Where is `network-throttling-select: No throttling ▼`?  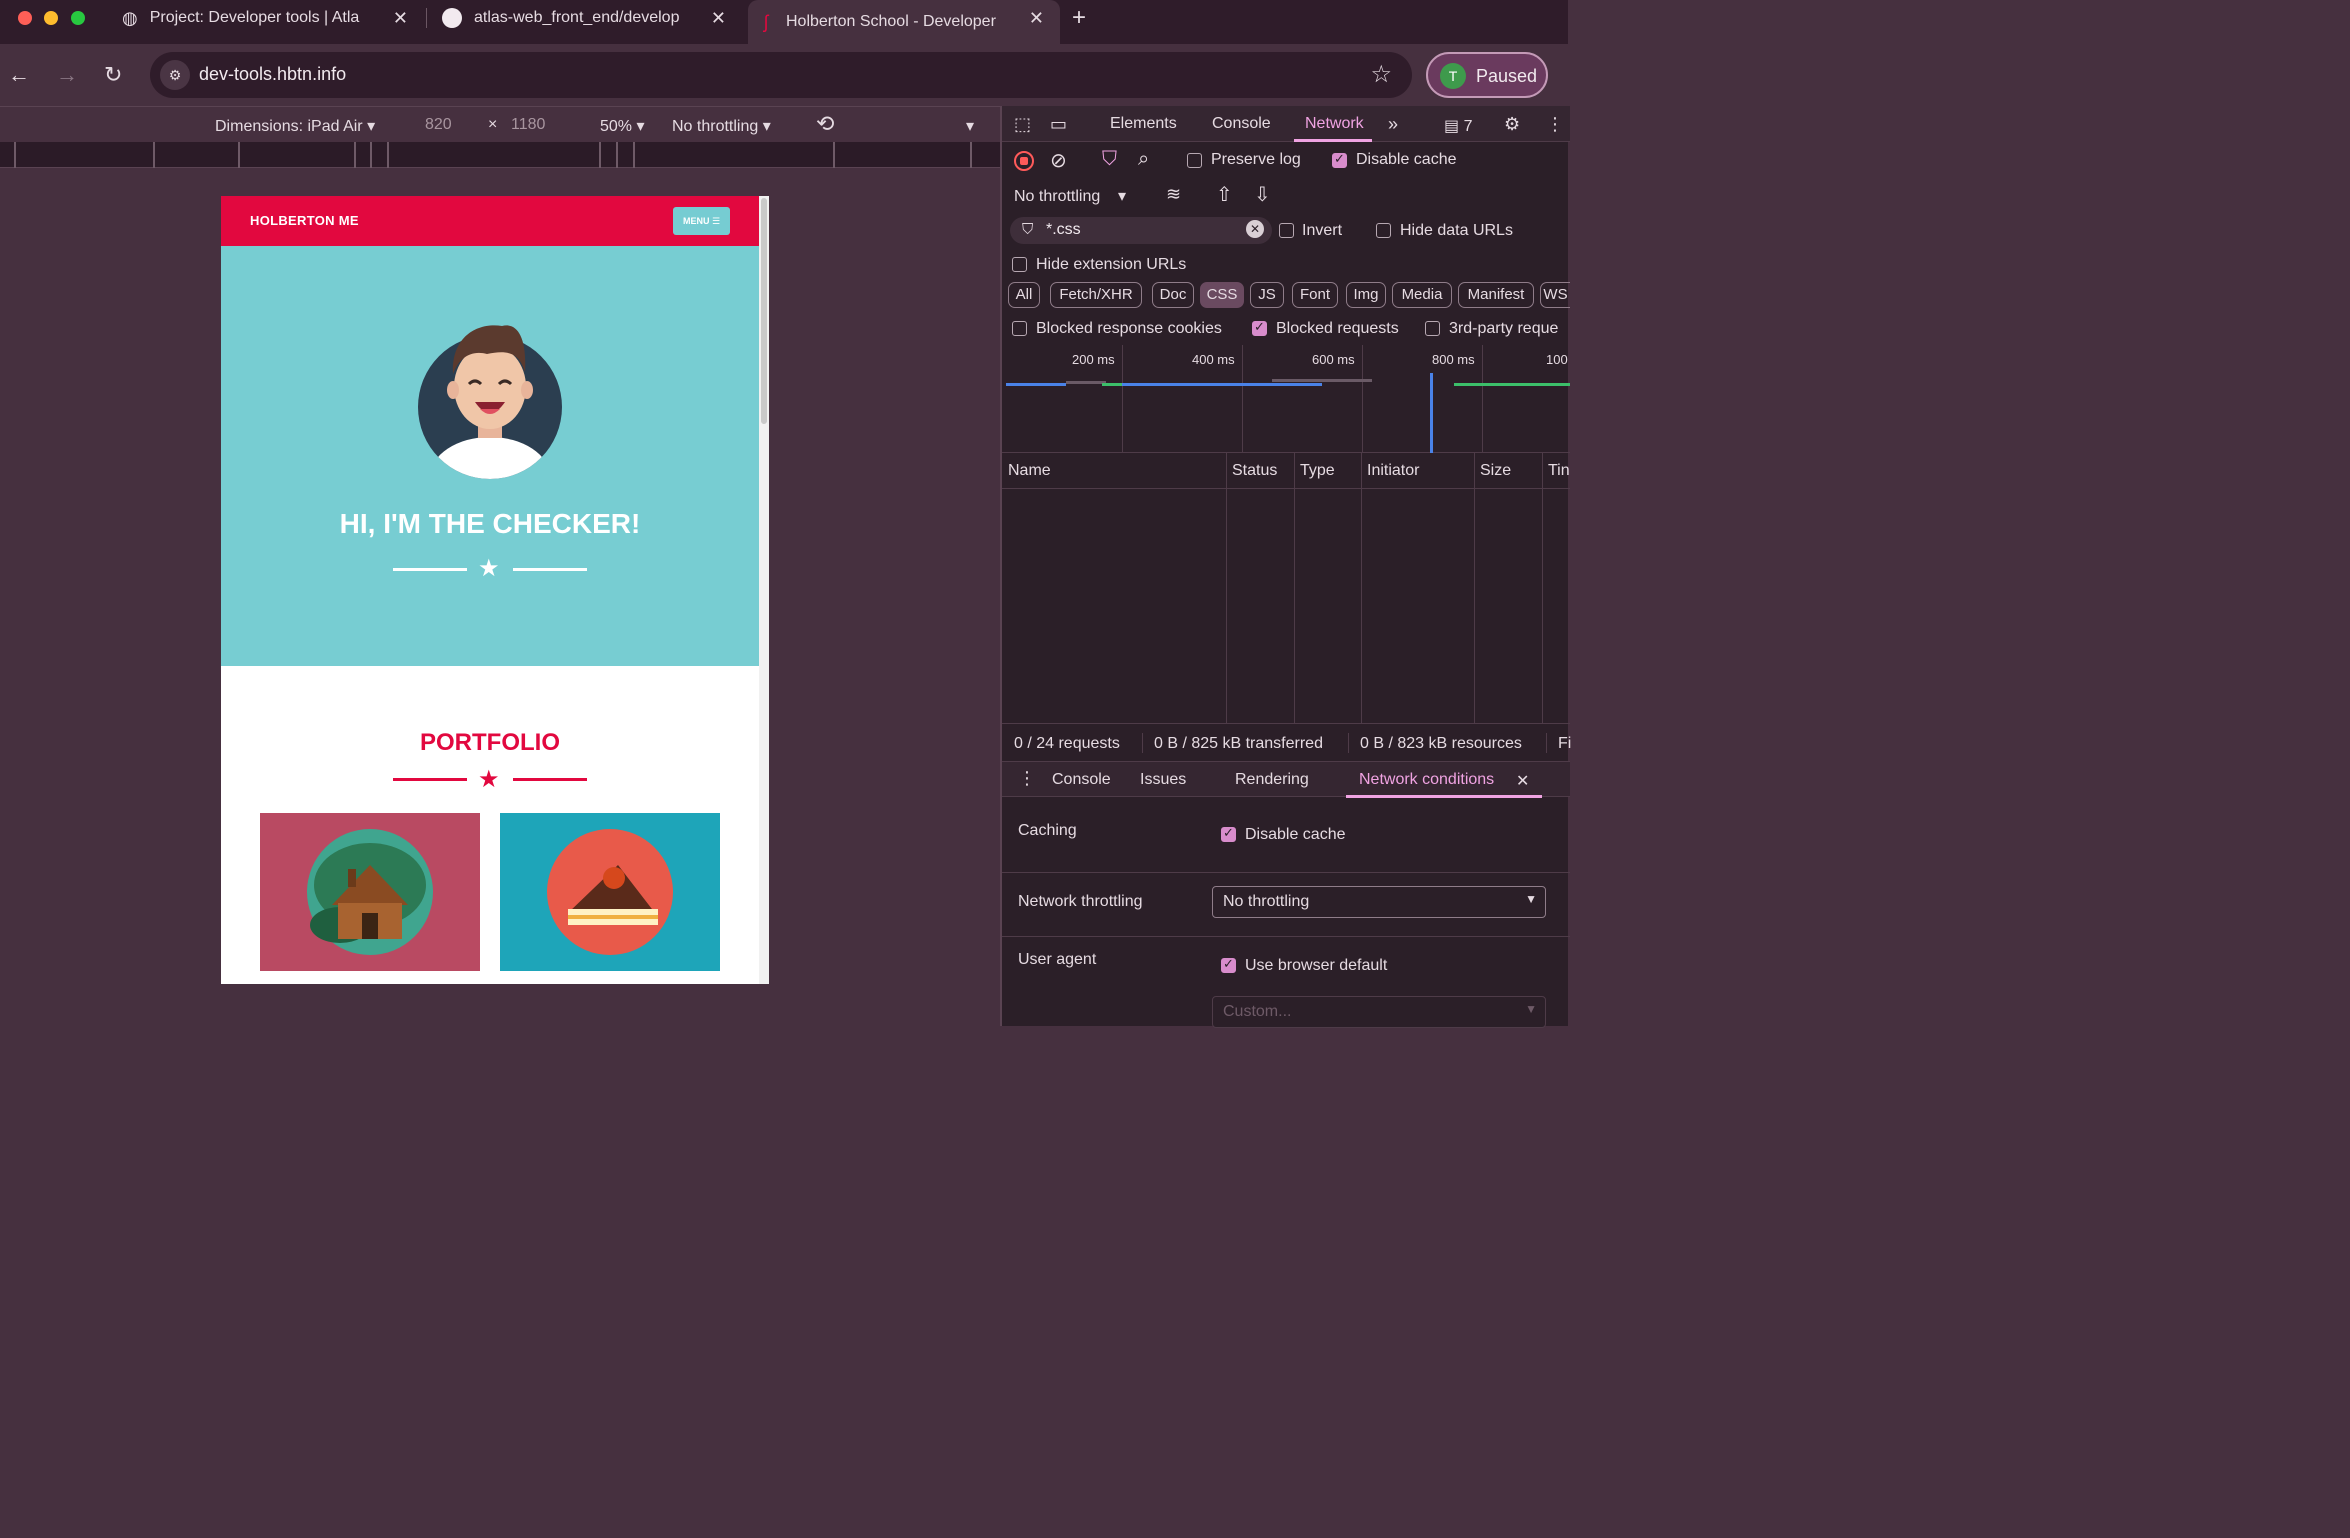
network-throttling-select: No throttling ▼ is located at coordinates (1379, 902).